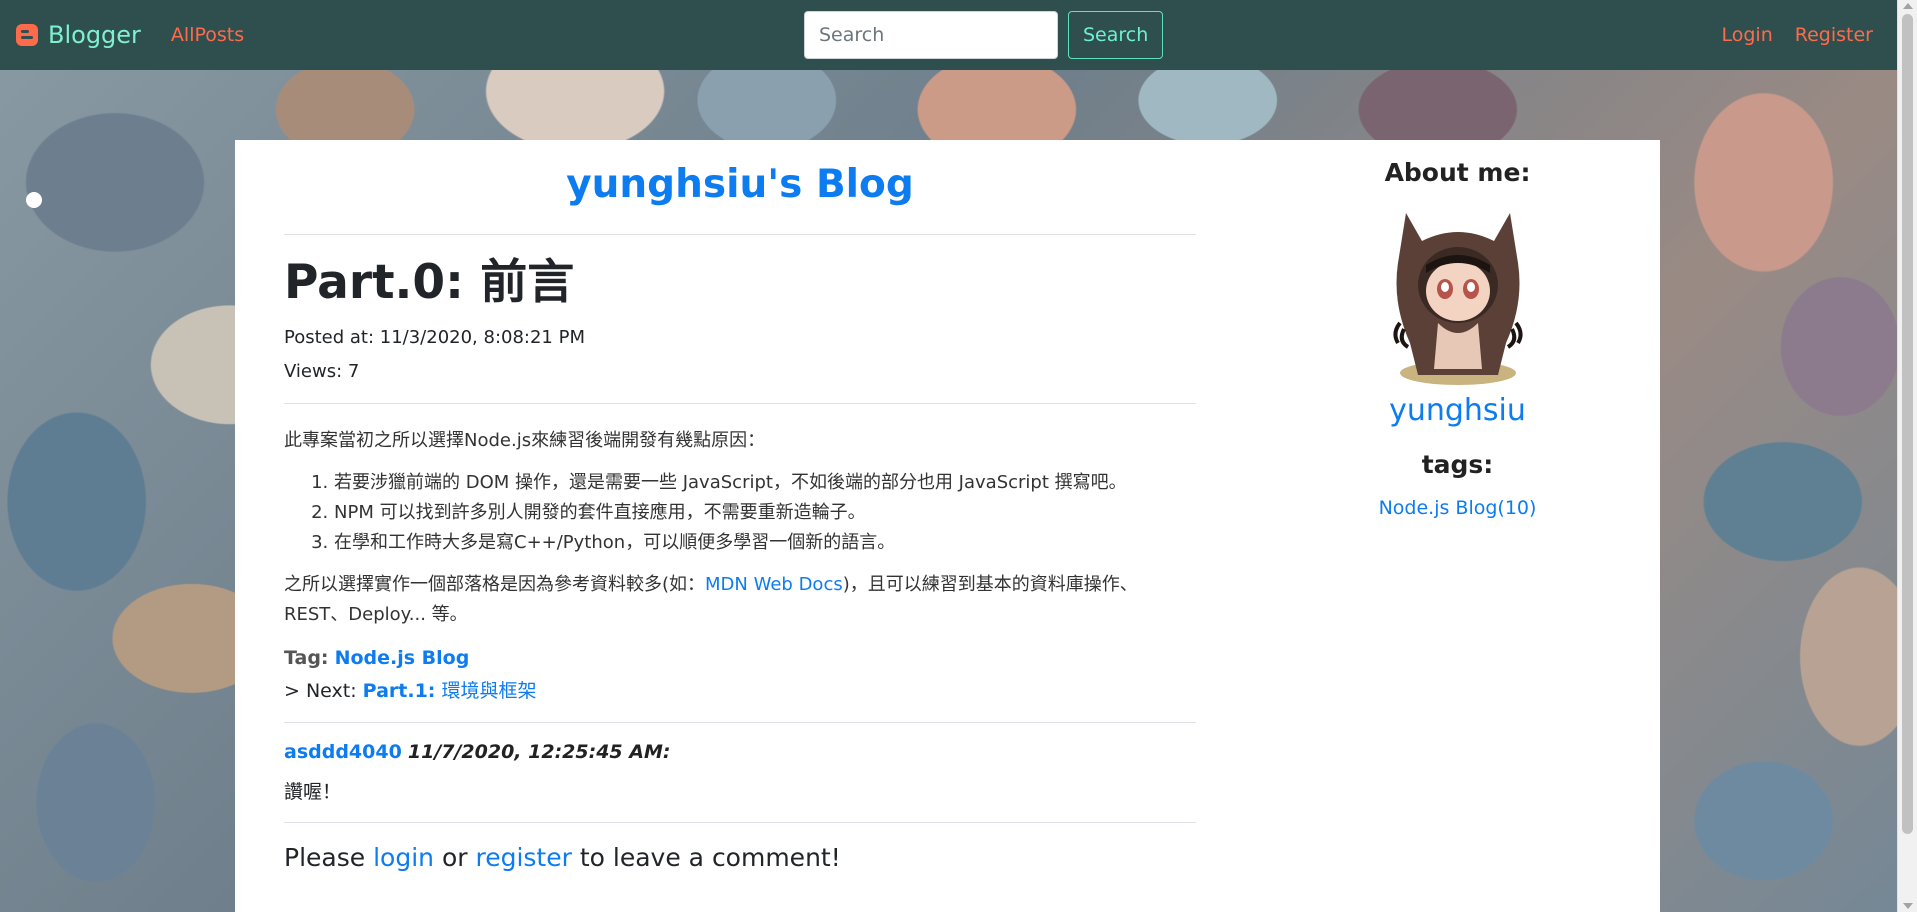 The width and height of the screenshot is (1917, 912). What do you see at coordinates (402, 658) in the screenshot?
I see `post-tag-link: Node.js Blog` at bounding box center [402, 658].